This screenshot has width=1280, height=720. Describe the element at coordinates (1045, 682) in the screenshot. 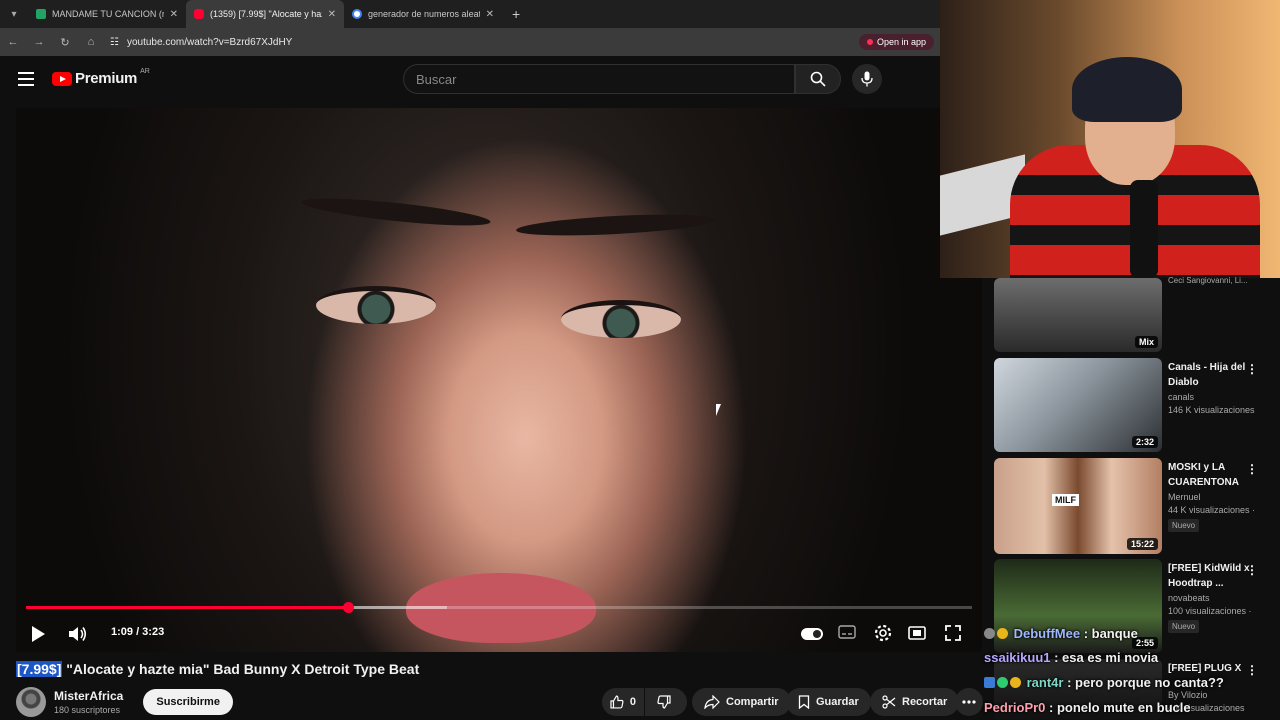

I see `chat-username: rant4r` at that location.